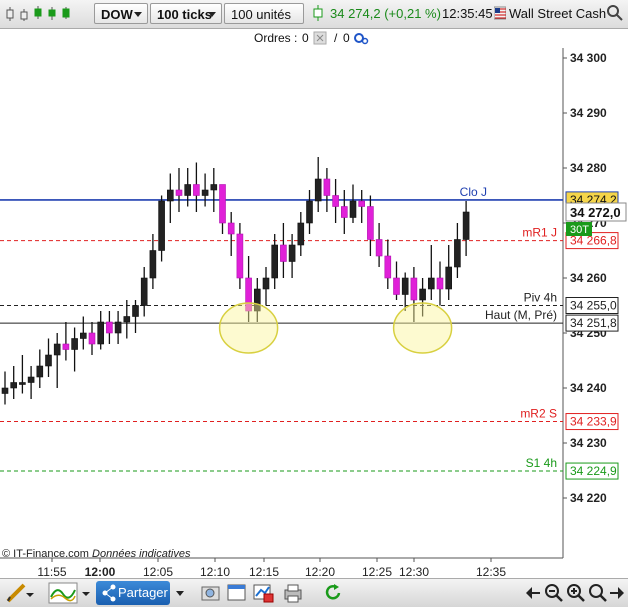 The width and height of the screenshot is (628, 613). I want to click on indicator-icon, so click(71, 595).